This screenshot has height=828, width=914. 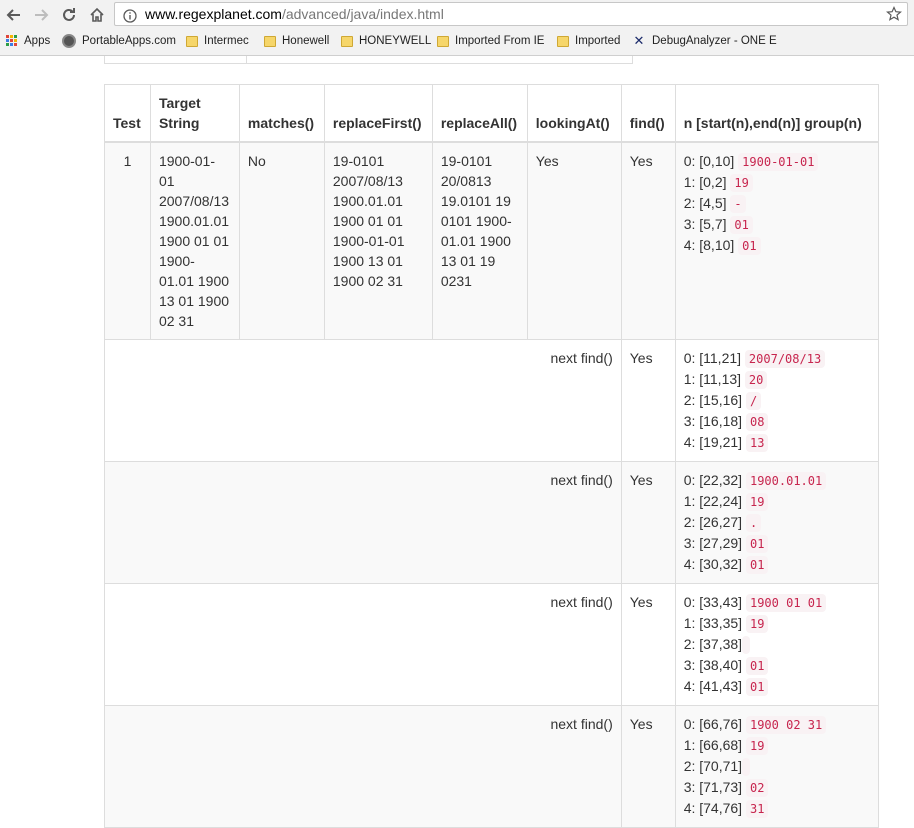 I want to click on bookmark-imported: Imported, so click(x=588, y=41).